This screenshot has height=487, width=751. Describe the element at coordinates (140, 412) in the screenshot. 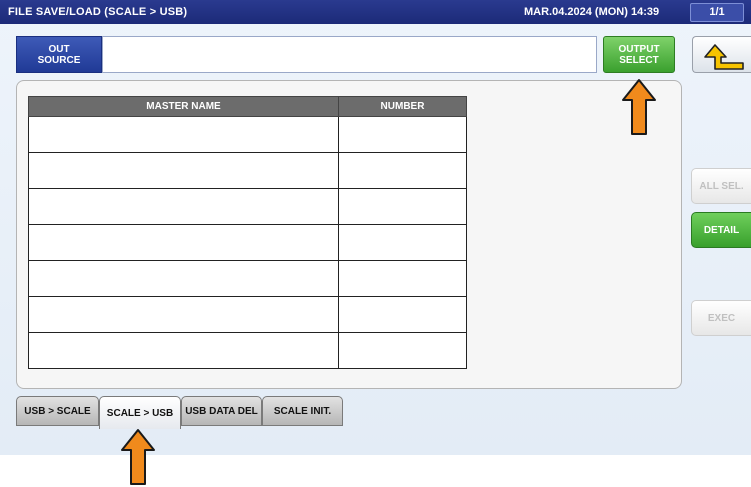

I see `tab-scale-to-usb: SCALE > USB` at that location.